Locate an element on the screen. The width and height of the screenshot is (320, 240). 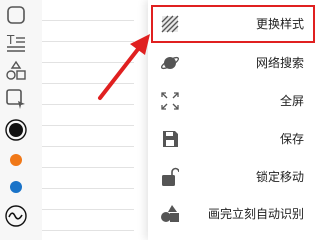
text-format-icon: T is located at coordinates (16, 43).